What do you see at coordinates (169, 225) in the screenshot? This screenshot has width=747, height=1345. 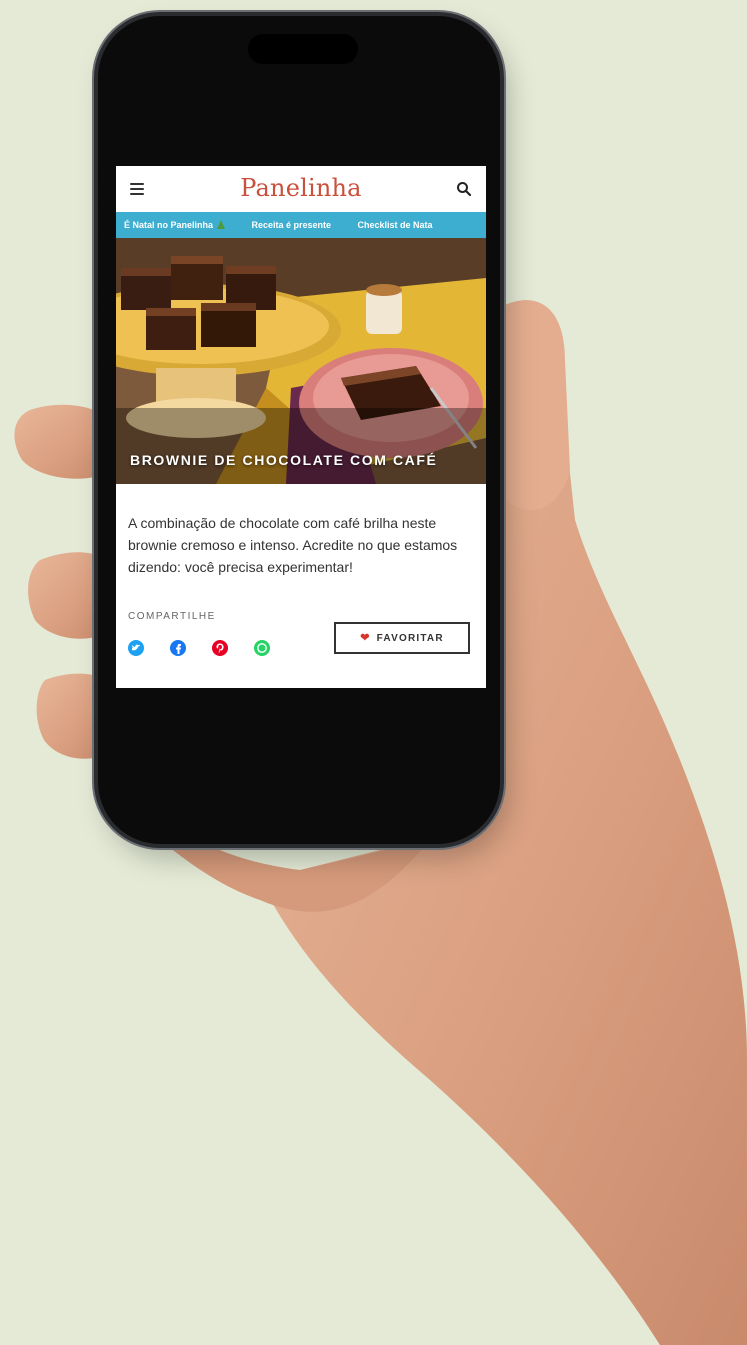 I see `nav-item-natal-label: É Natal no Panelinha` at bounding box center [169, 225].